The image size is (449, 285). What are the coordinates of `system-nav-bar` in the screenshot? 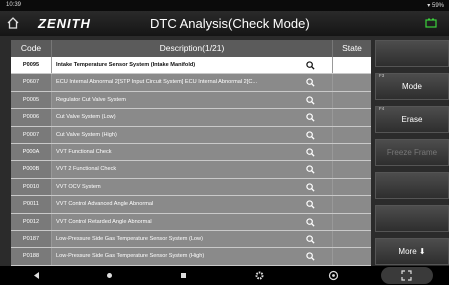 It's located at (224, 275).